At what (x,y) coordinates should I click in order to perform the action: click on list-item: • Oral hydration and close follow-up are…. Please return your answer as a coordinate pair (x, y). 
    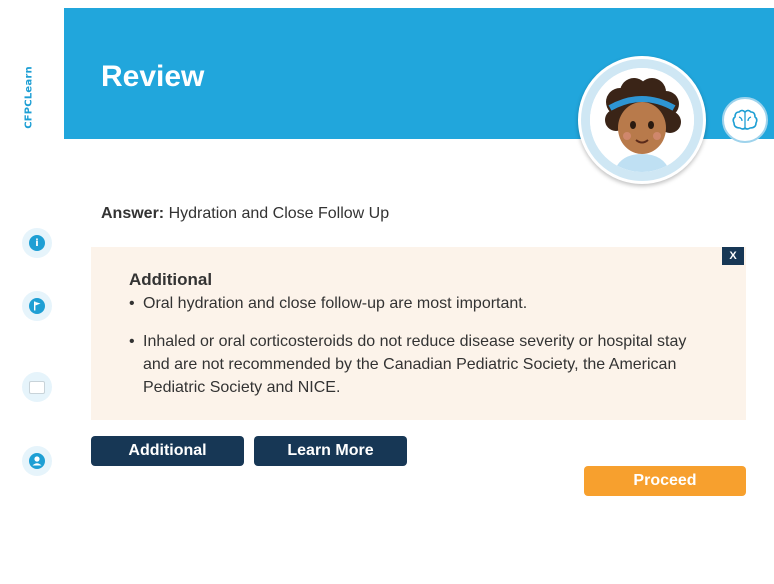
    Looking at the image, I should click on (409, 303).